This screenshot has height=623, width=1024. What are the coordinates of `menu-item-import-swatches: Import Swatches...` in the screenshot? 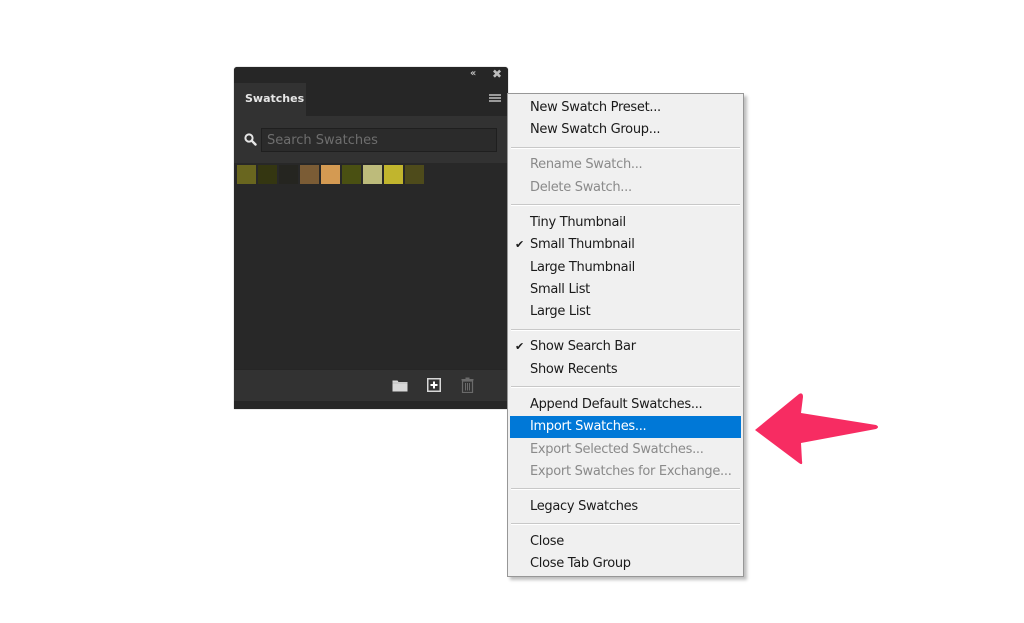 It's located at (625, 427).